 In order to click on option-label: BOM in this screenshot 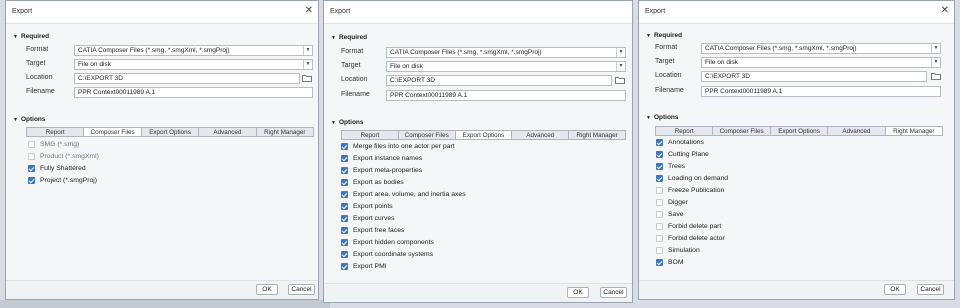, I will do `click(676, 262)`.